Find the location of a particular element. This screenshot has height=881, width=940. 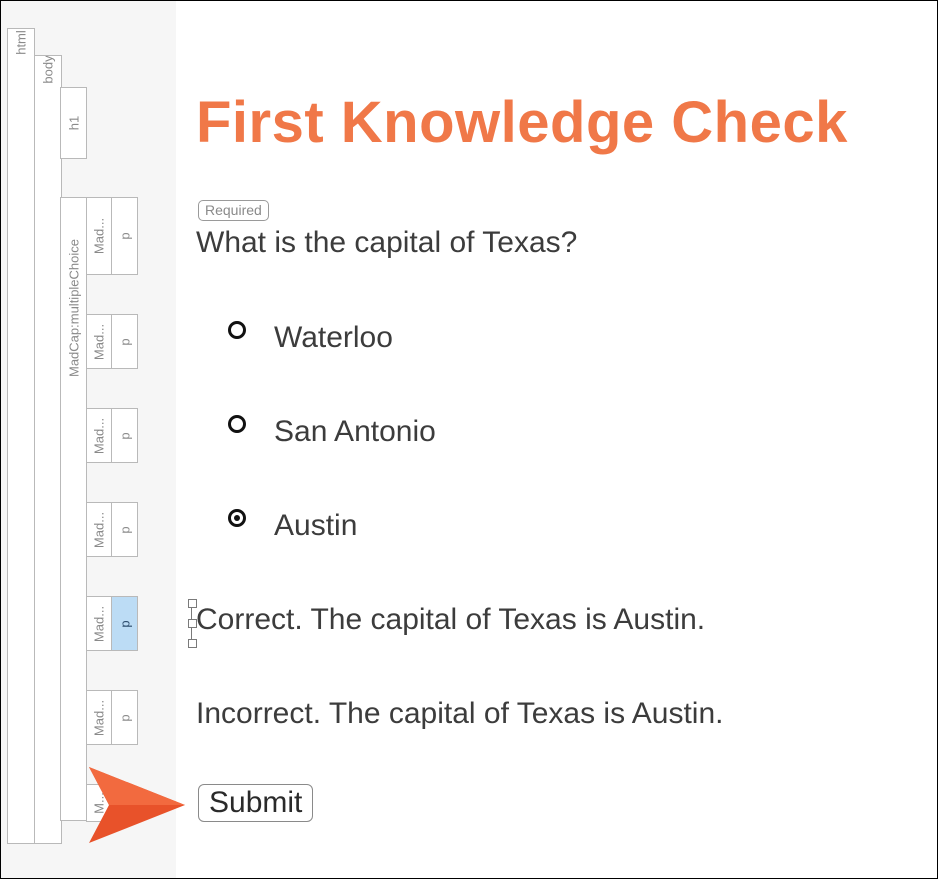

structure-tag-p-4: p is located at coordinates (124, 529).